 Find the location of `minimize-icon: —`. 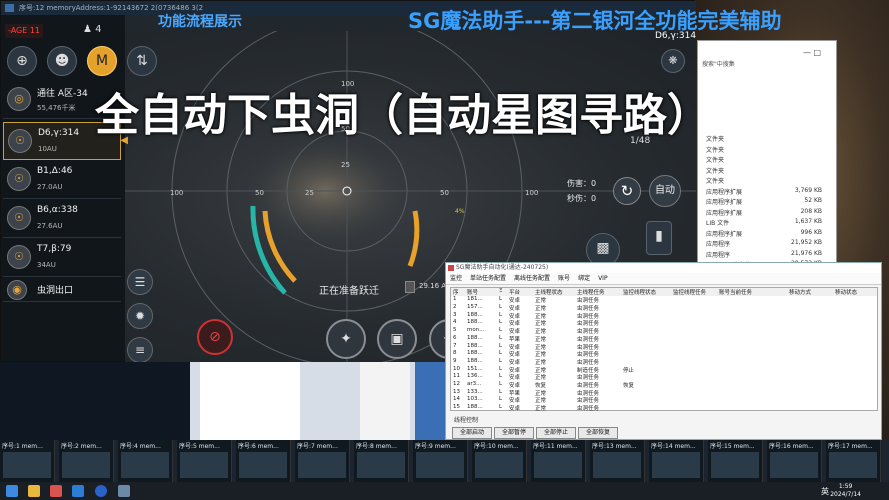

minimize-icon: — is located at coordinates (807, 52).